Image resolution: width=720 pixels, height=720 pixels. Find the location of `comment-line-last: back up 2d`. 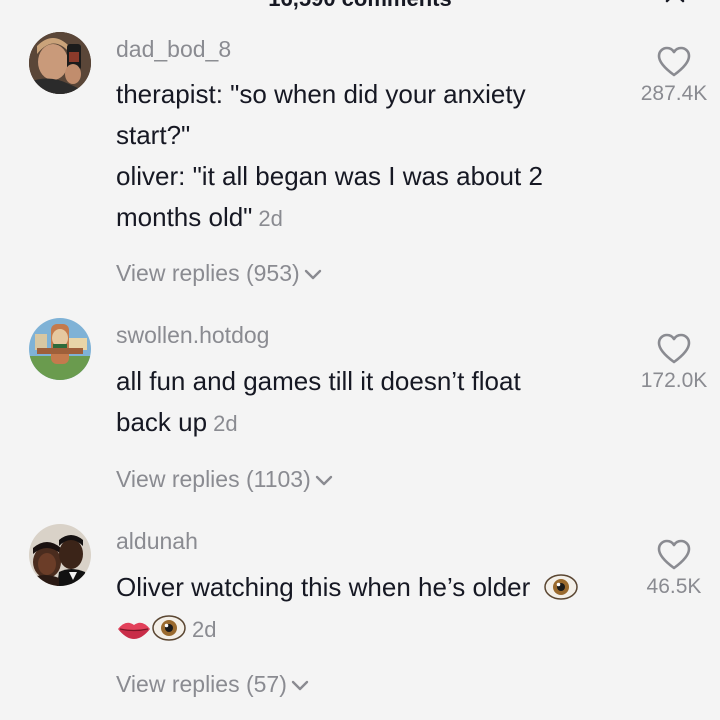

comment-line-last: back up 2d is located at coordinates (361, 423).